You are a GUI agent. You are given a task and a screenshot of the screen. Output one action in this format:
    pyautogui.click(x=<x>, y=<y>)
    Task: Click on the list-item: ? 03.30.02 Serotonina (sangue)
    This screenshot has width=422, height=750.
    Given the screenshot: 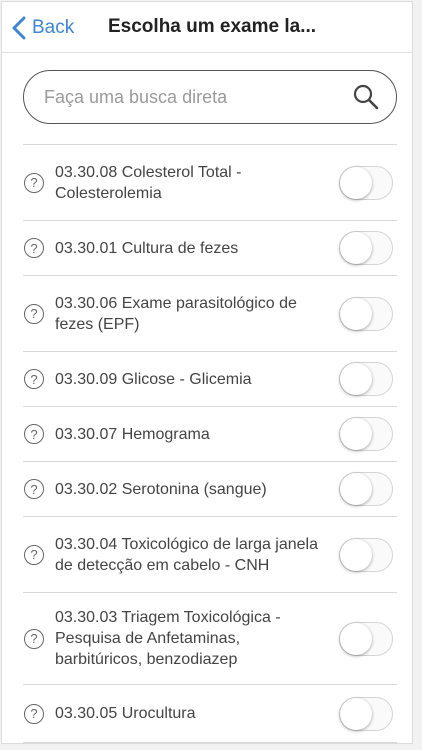 What is the action you would take?
    pyautogui.click(x=210, y=489)
    